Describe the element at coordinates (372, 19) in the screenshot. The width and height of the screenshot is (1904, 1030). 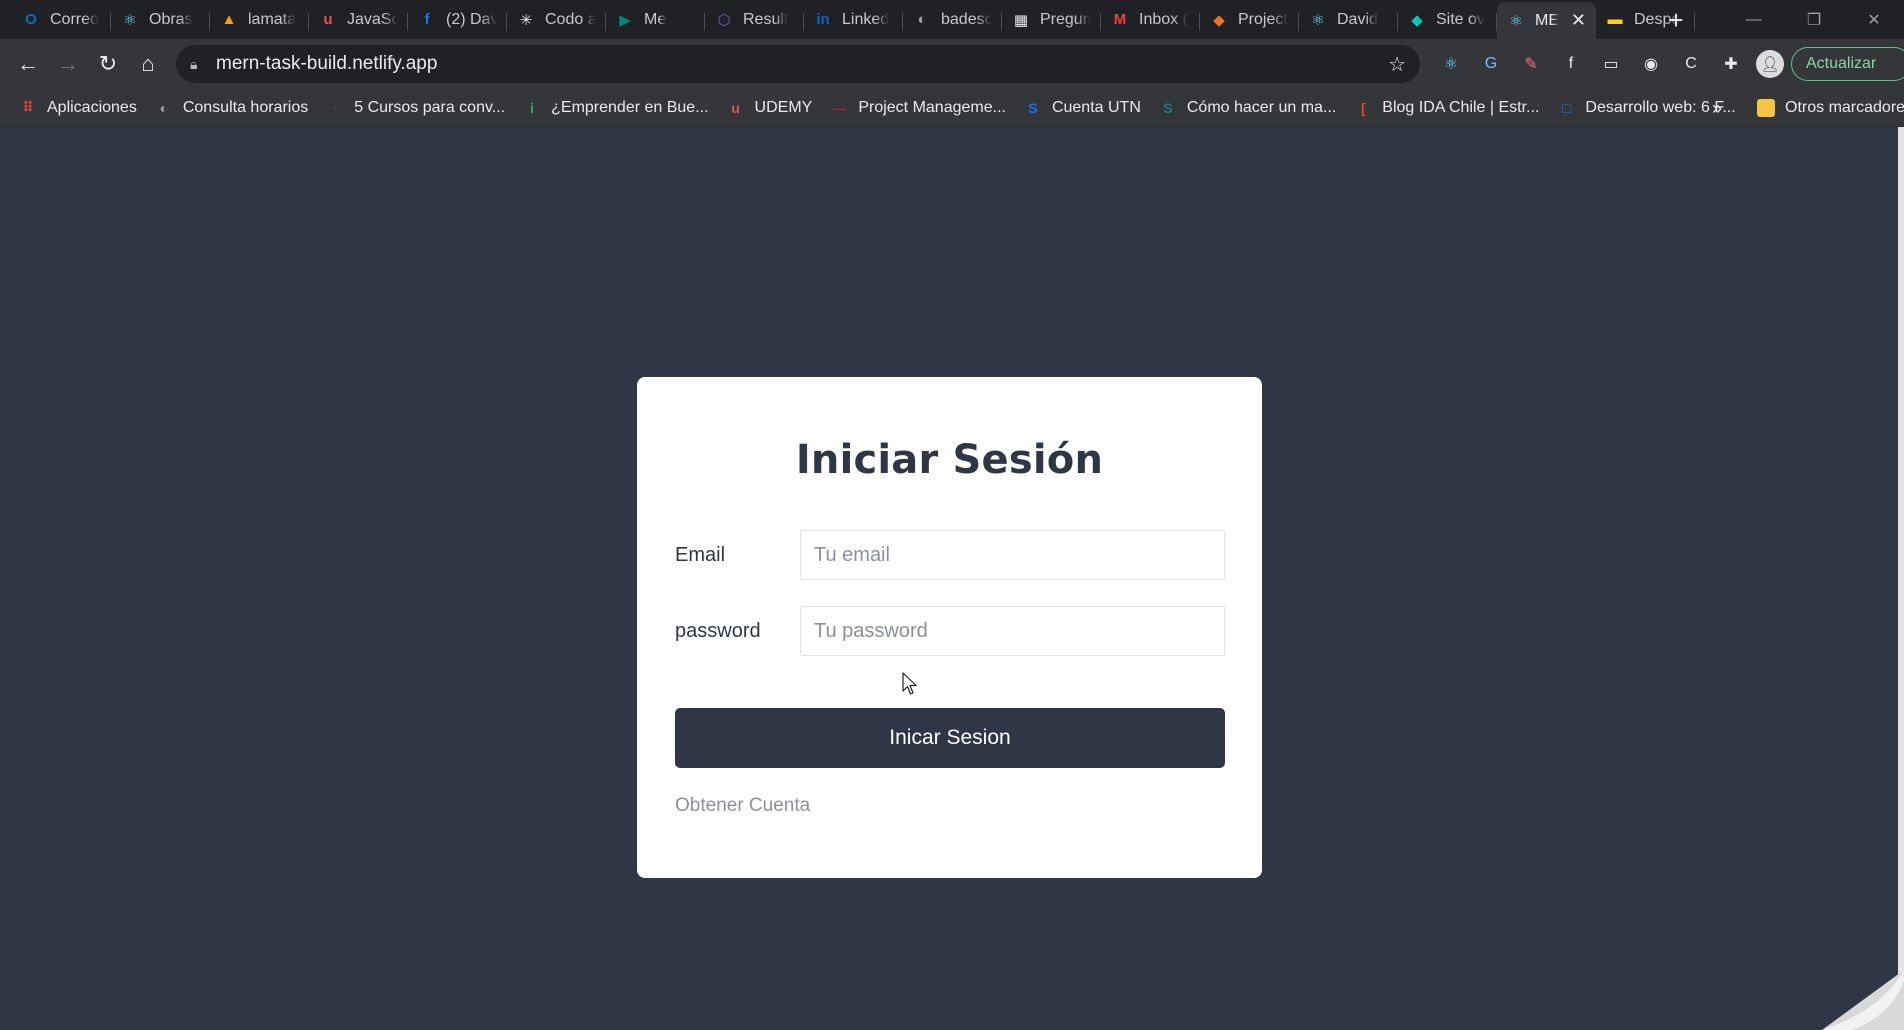
I see `tab-title: JavaSc` at that location.